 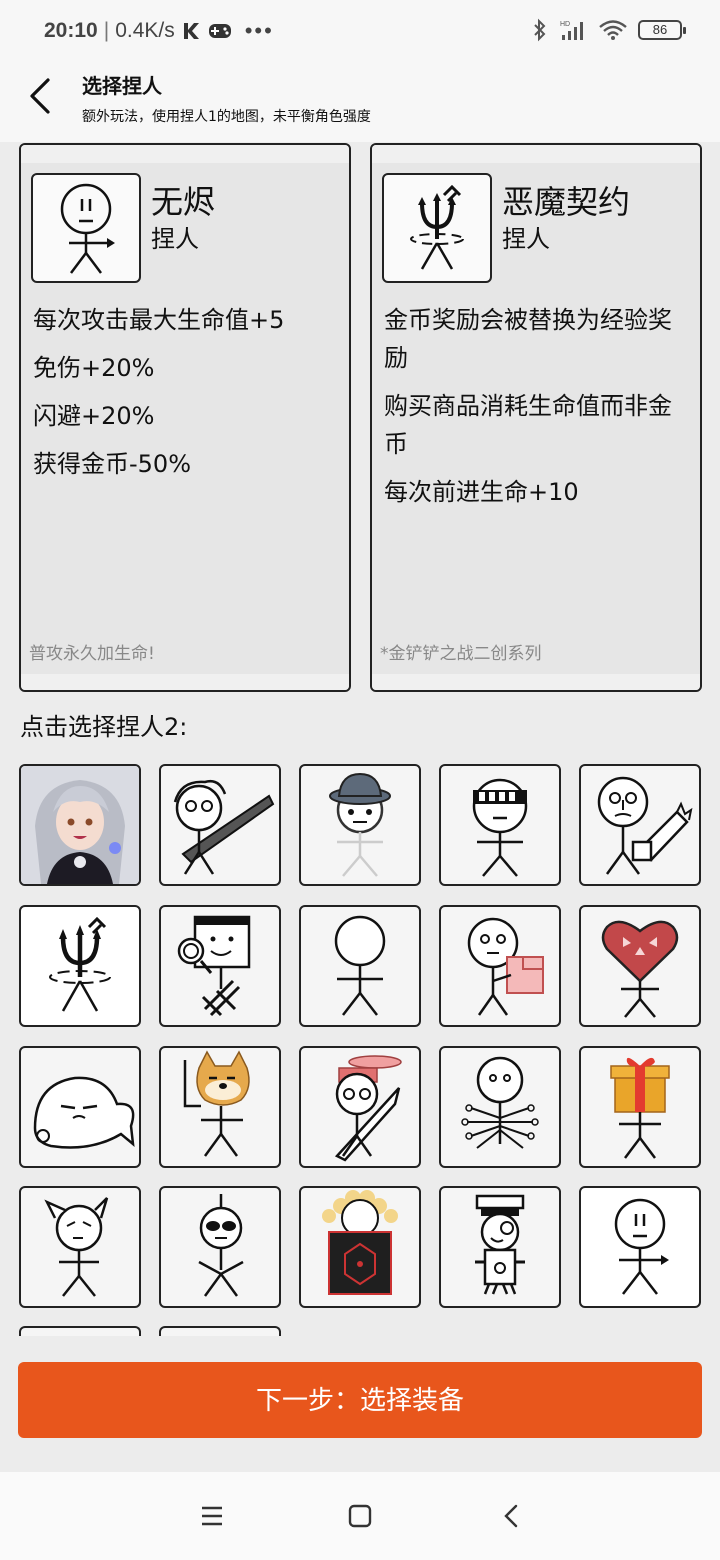 I want to click on back-nav-icon, so click(x=512, y=1516).